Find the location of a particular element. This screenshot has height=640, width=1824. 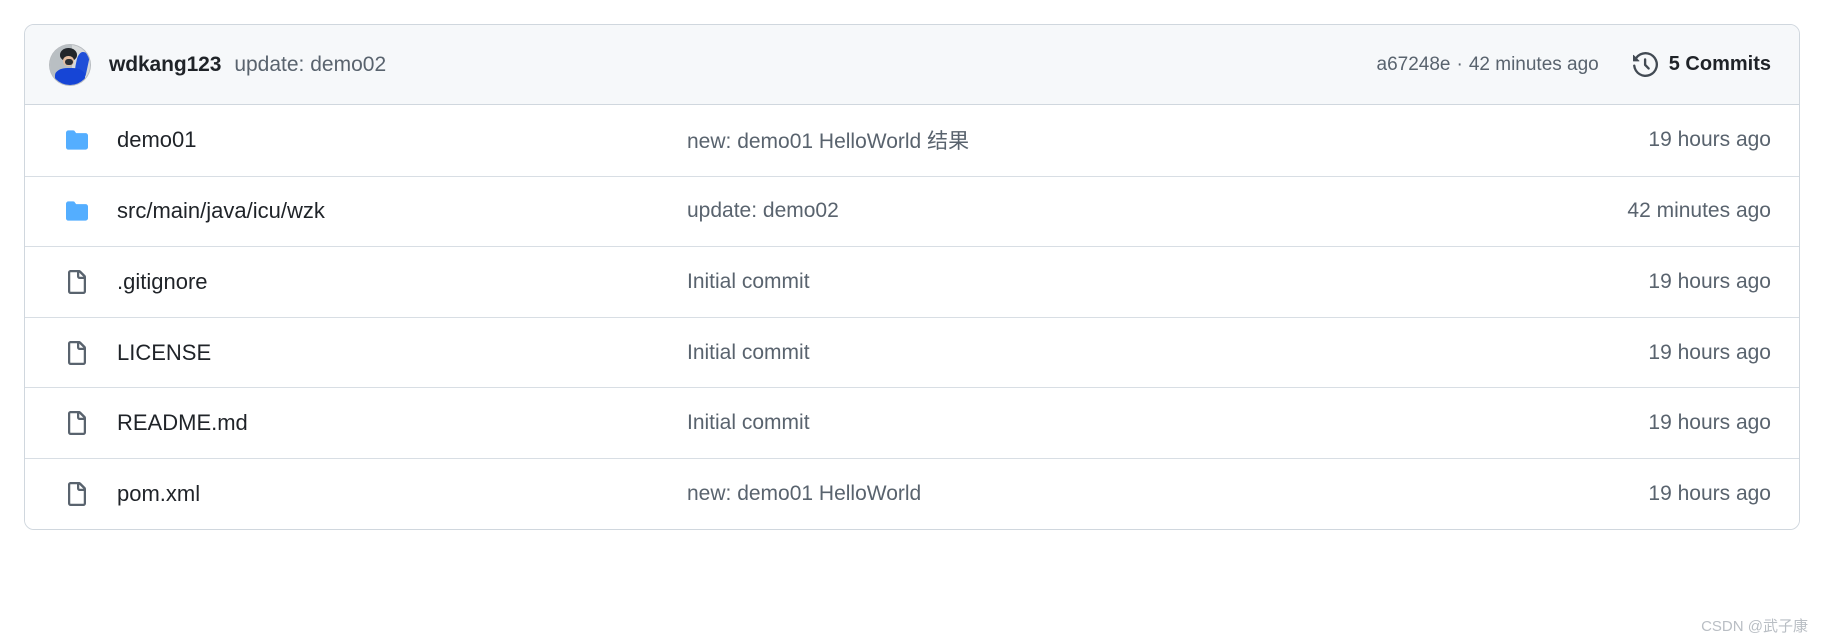

file-row: .gitignore Initial commit 19 hours ago is located at coordinates (912, 281).